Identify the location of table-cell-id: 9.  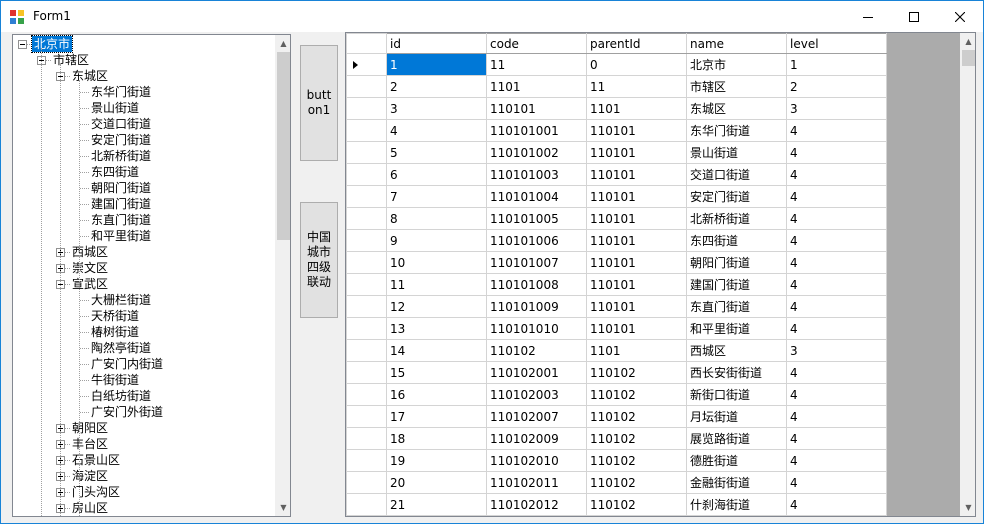
(436, 240).